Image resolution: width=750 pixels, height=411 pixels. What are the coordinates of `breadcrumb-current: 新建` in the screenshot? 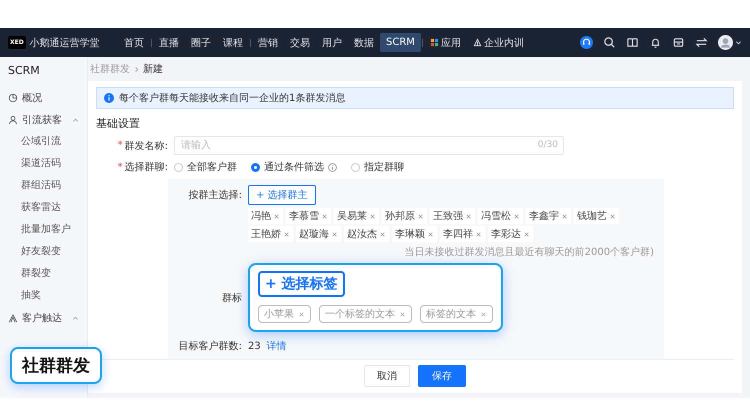 It's located at (153, 69).